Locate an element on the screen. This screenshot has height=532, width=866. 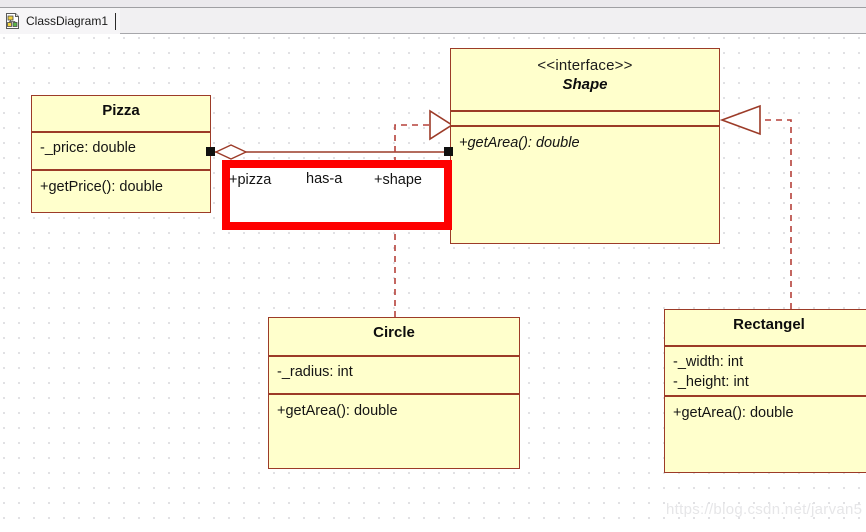
uml-stereotype-label: <<interface>> is located at coordinates (585, 65).